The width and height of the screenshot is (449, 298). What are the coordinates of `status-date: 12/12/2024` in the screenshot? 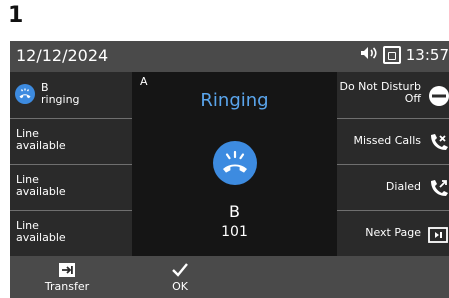 It's located at (62, 55).